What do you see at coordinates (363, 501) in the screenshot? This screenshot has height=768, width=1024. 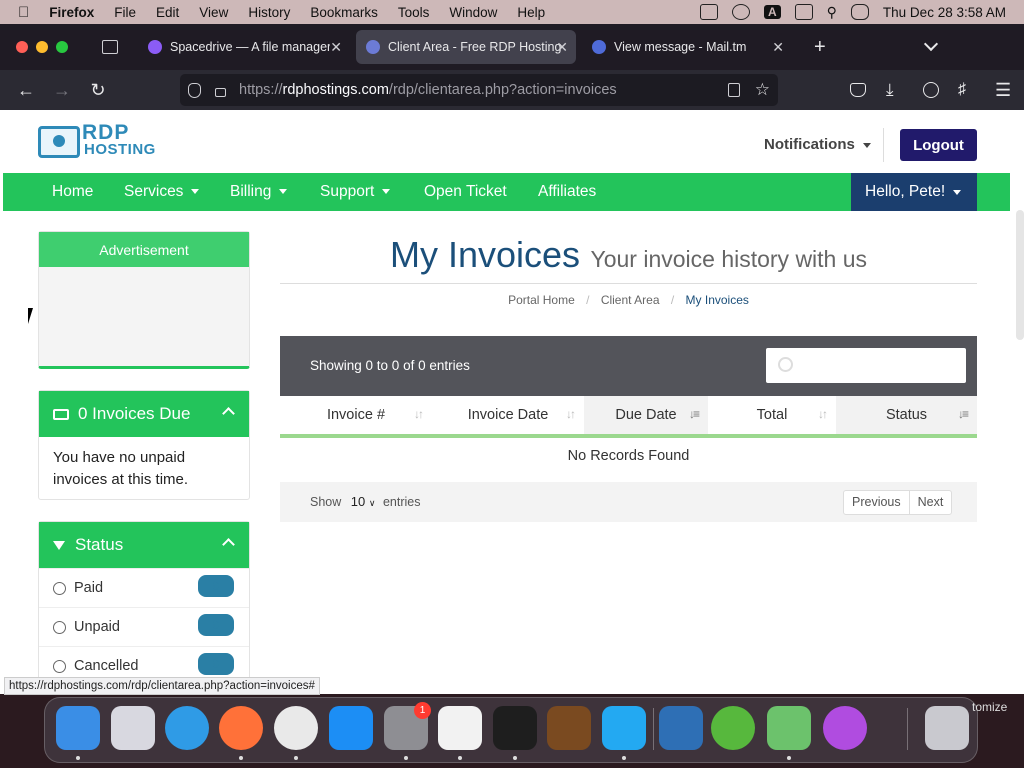 I see `page-size-select: 10 ∨` at bounding box center [363, 501].